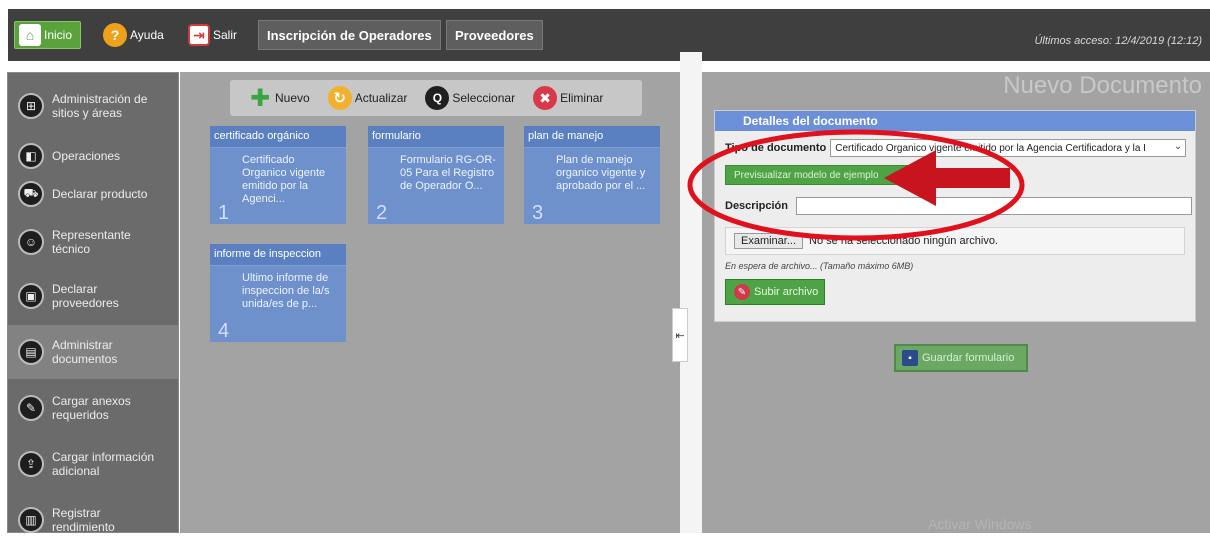  What do you see at coordinates (58, 35) in the screenshot?
I see `inicio-label: Inicio` at bounding box center [58, 35].